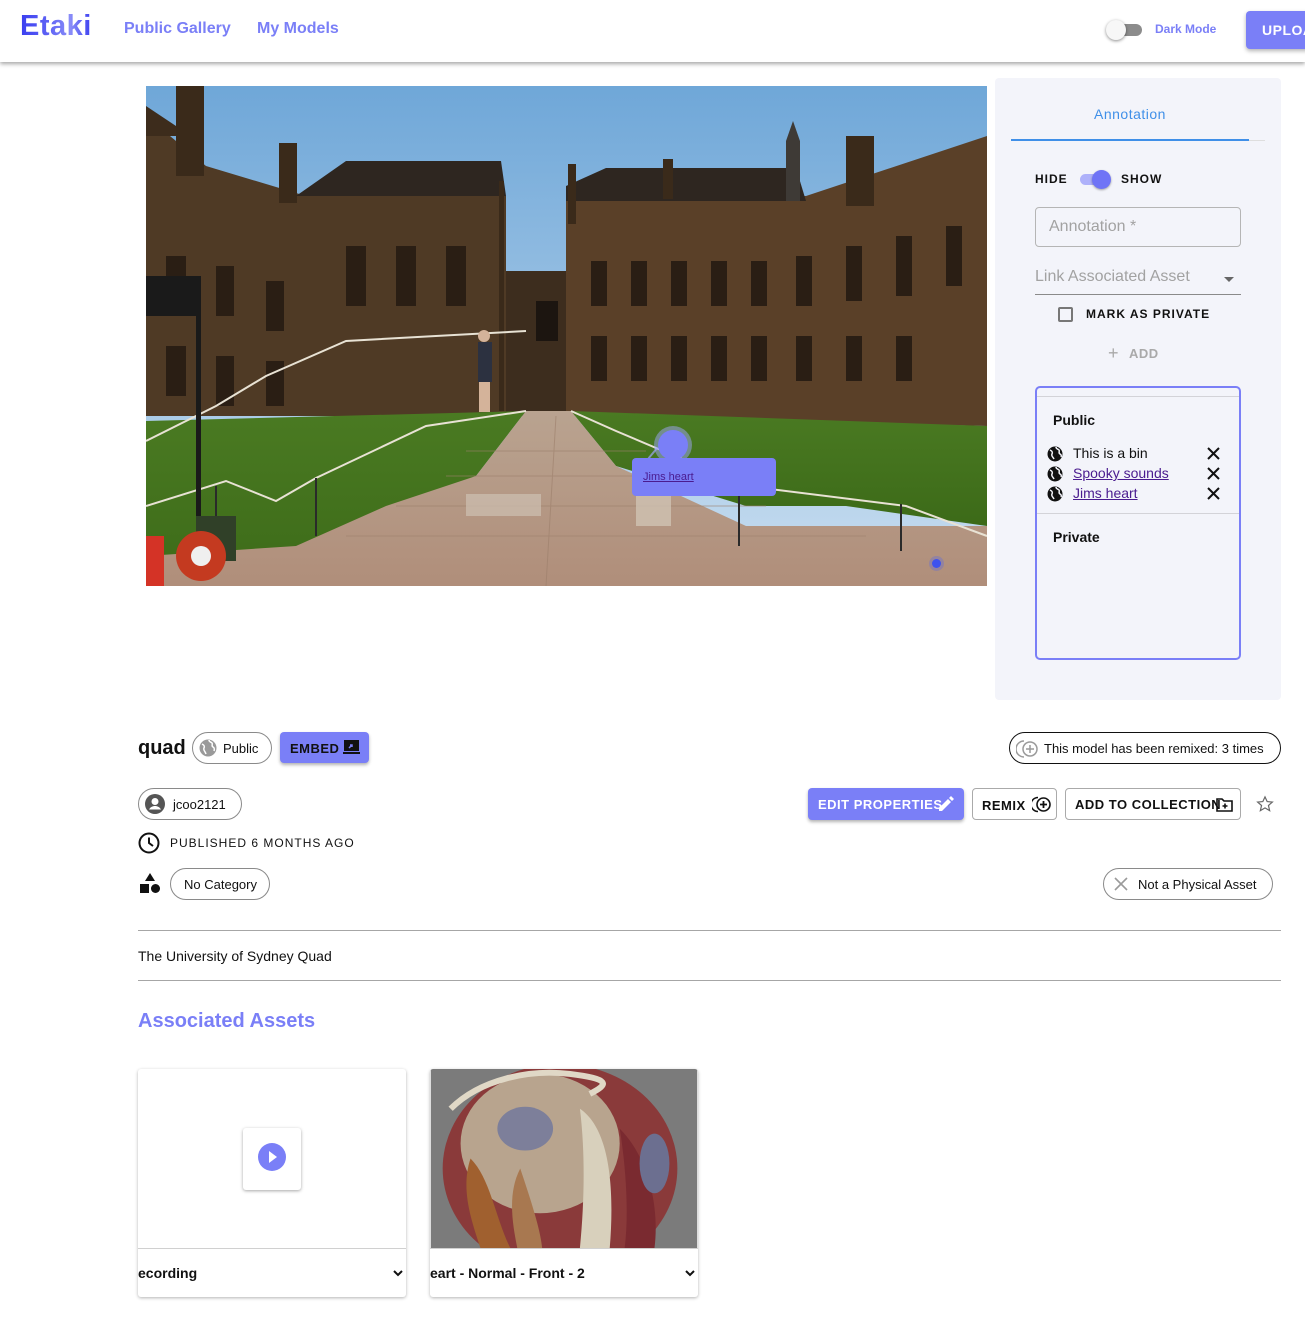  Describe the element at coordinates (241, 748) in the screenshot. I see `visibility-label: Public` at that location.